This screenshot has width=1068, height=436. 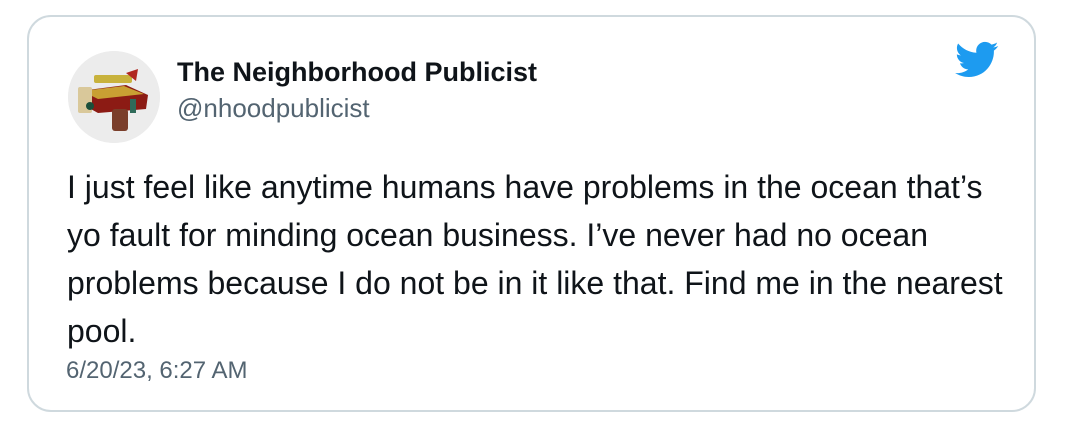 I want to click on logo-avatar-icon, so click(x=114, y=97).